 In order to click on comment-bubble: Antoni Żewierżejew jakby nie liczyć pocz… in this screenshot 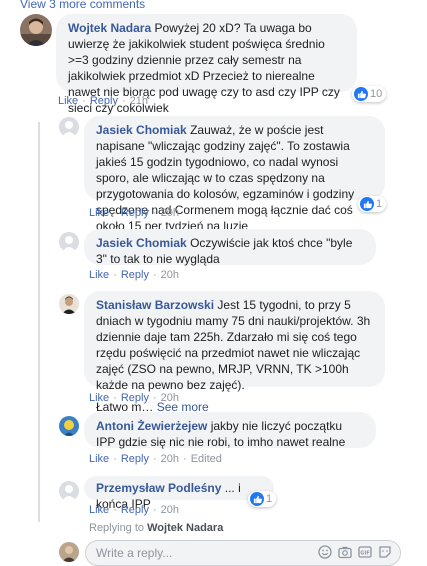, I will do `click(230, 430)`.